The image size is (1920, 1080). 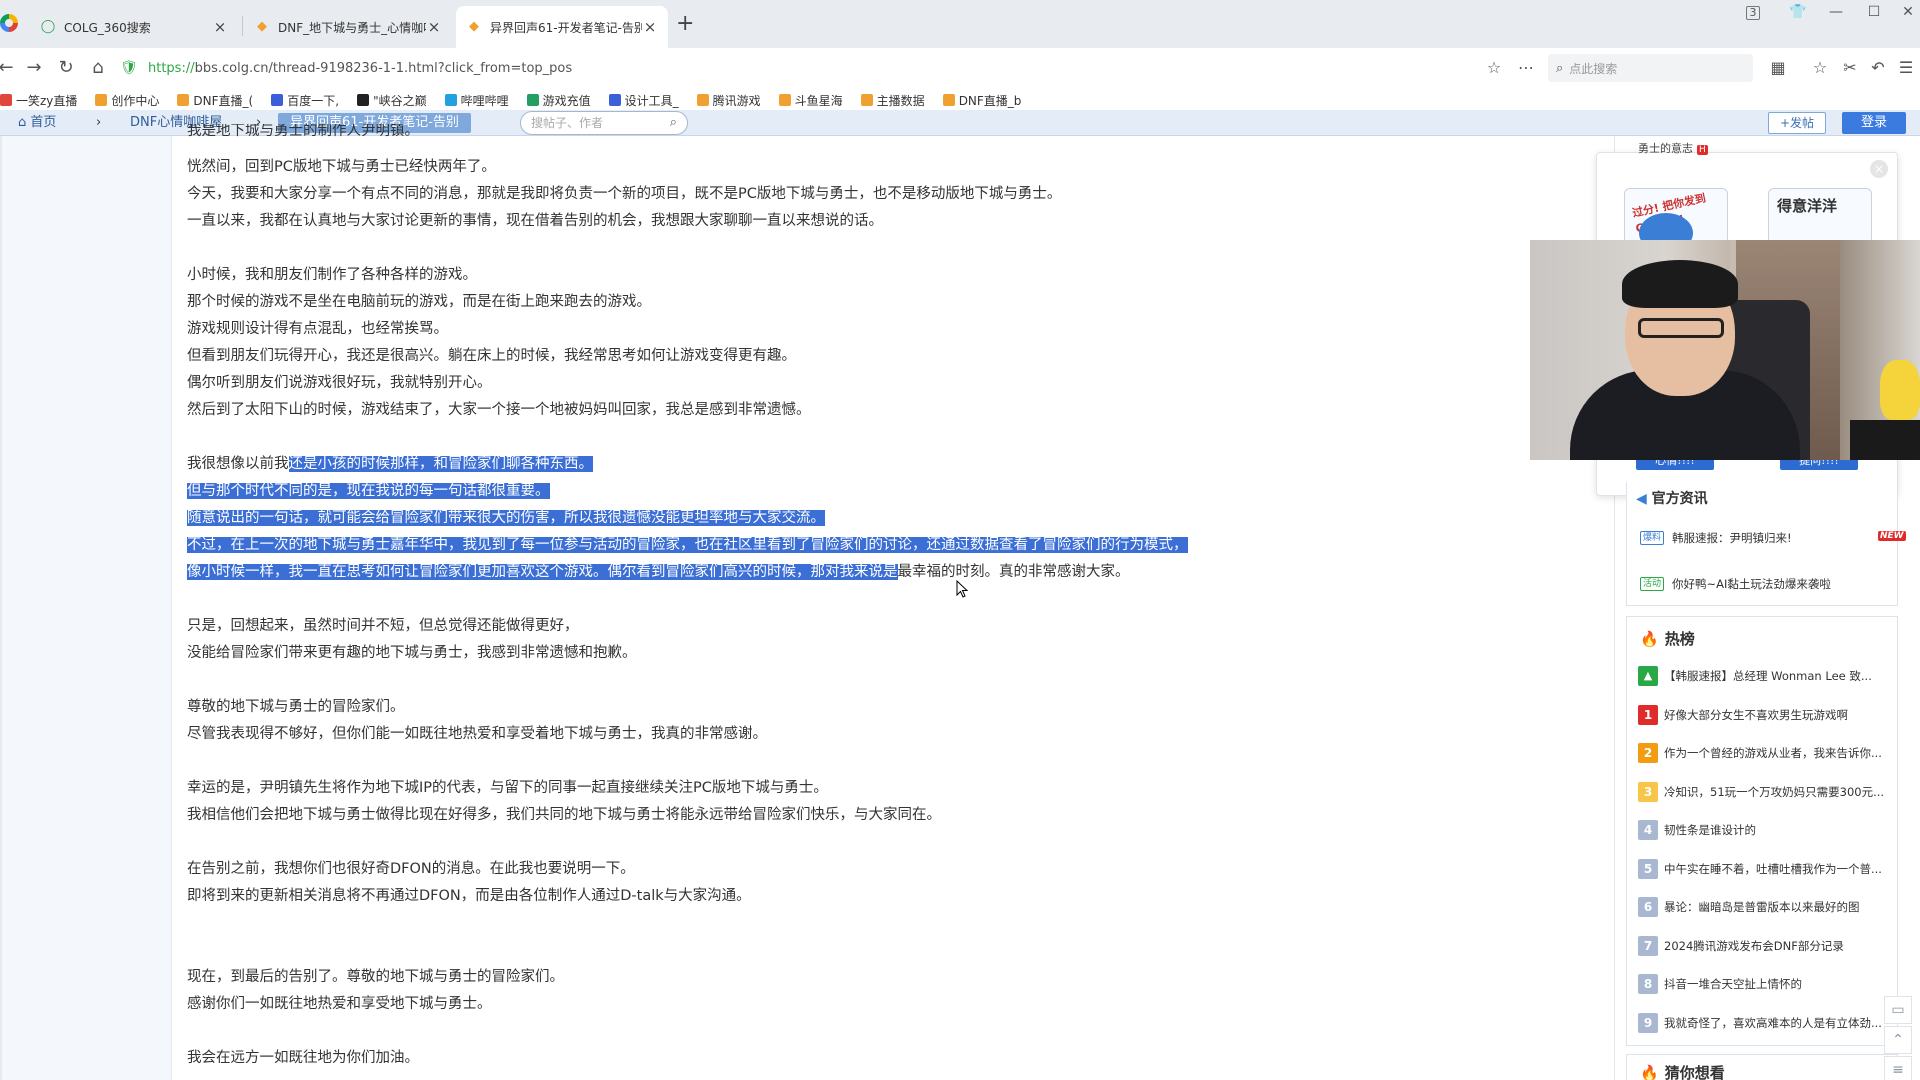 What do you see at coordinates (1820, 68) in the screenshot?
I see `favorites-list-icon: ☆` at bounding box center [1820, 68].